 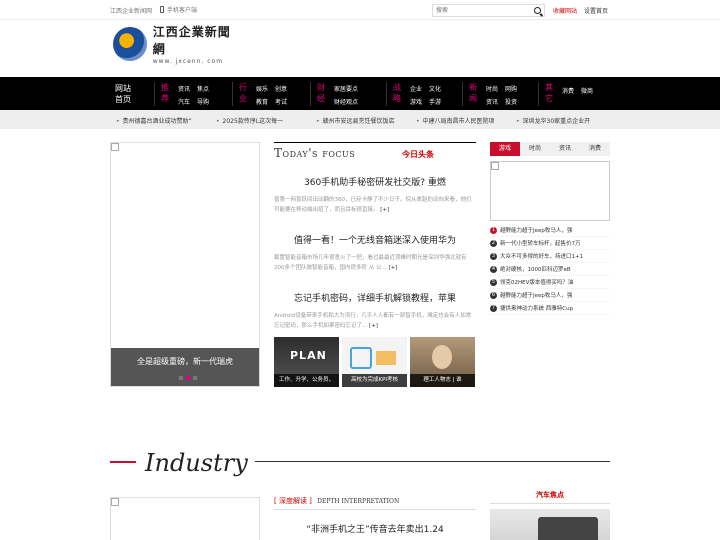 I want to click on deep-title-cn: [ 深度解读 ], so click(x=293, y=501).